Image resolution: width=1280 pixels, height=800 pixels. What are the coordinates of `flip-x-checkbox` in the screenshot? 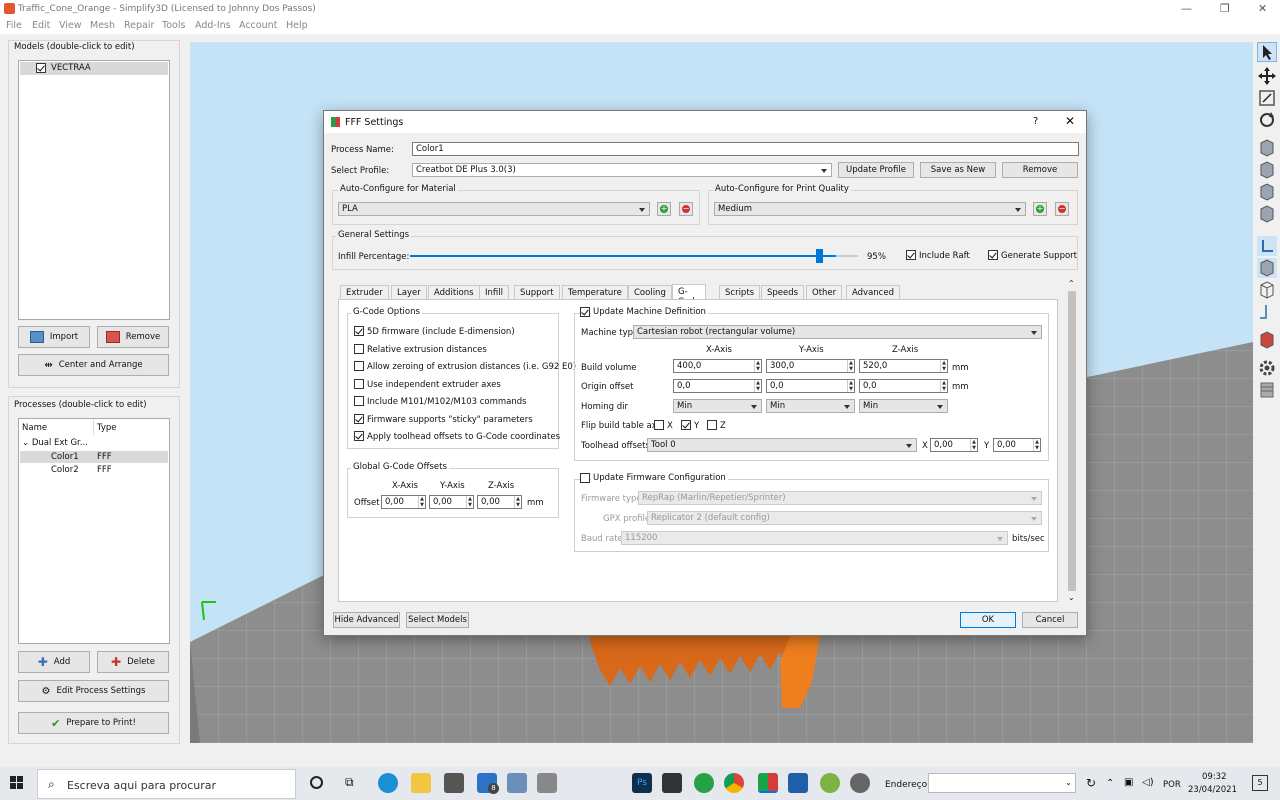 It's located at (659, 425).